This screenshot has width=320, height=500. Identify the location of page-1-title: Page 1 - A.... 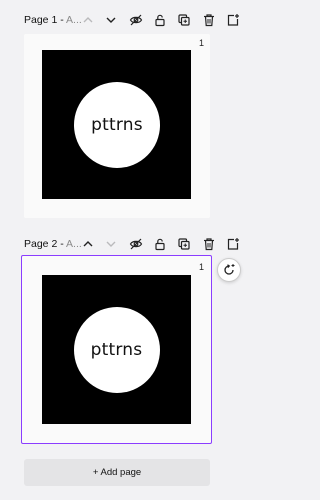
(53, 20).